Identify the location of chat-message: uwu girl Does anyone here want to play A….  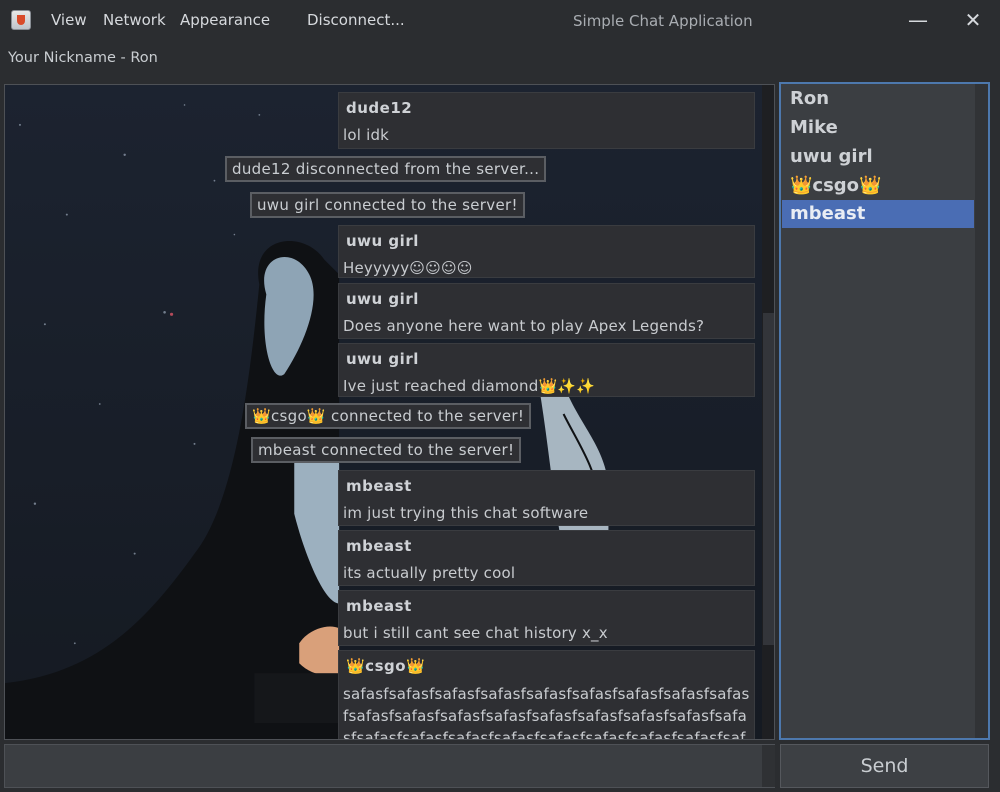
(546, 311).